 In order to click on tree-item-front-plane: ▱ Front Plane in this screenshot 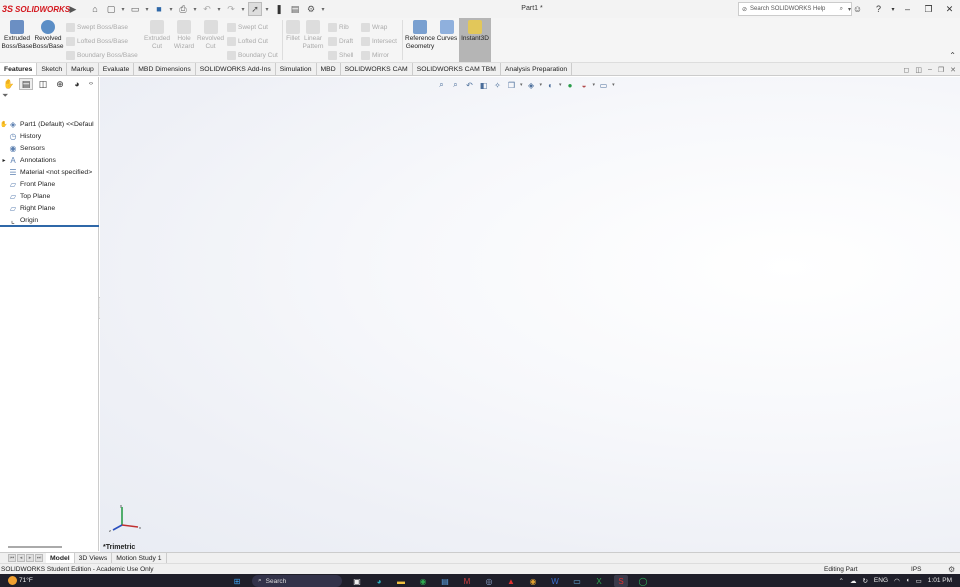, I will do `click(27, 184)`.